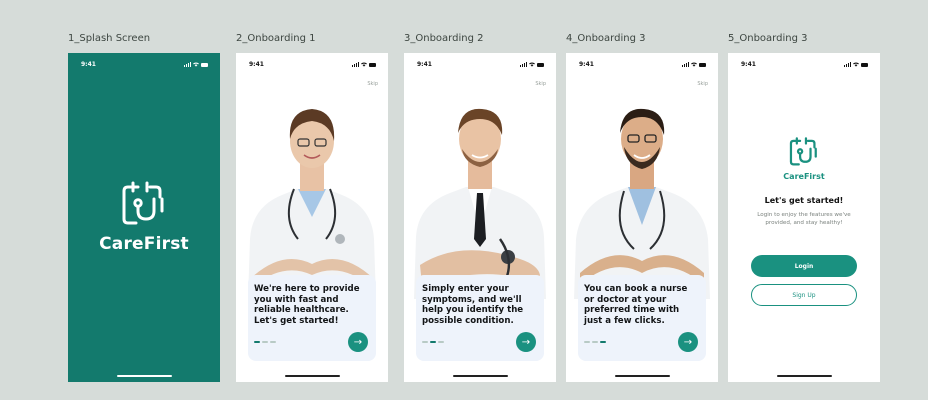 This screenshot has width=928, height=400. I want to click on frame-label-splash: 1_Splash Screen, so click(109, 38).